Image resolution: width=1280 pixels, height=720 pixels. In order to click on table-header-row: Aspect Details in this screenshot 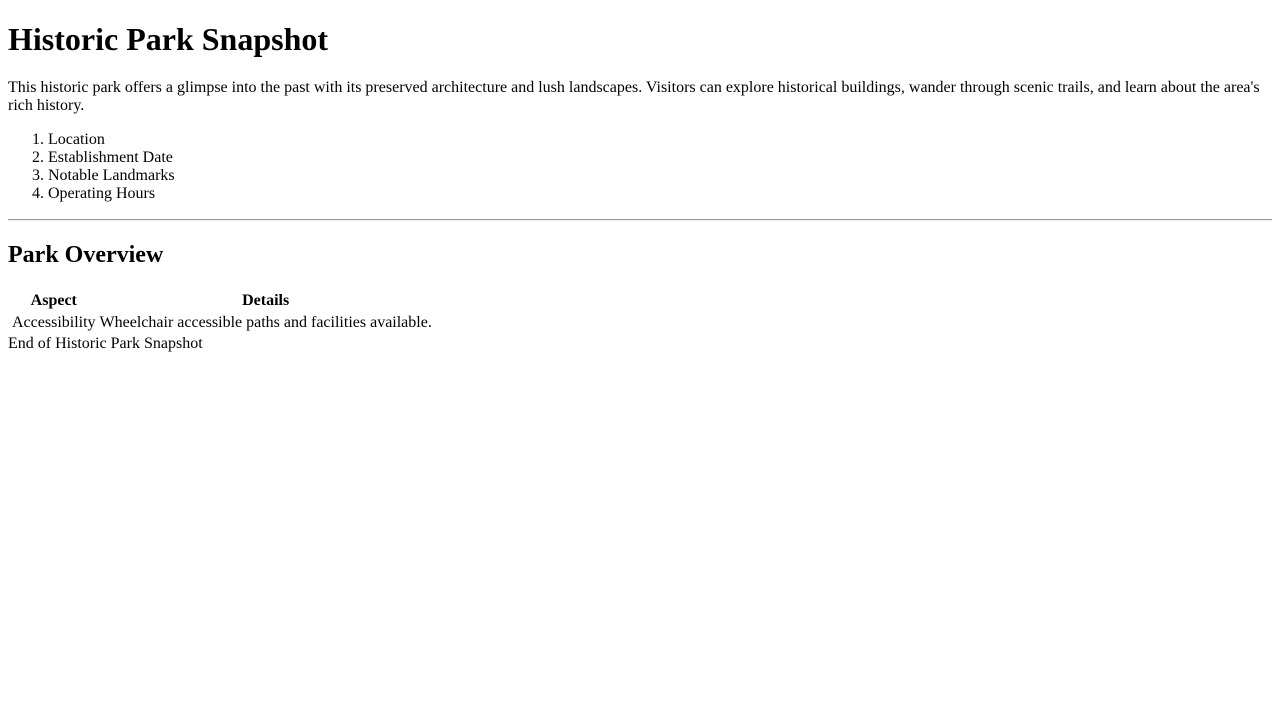, I will do `click(222, 301)`.